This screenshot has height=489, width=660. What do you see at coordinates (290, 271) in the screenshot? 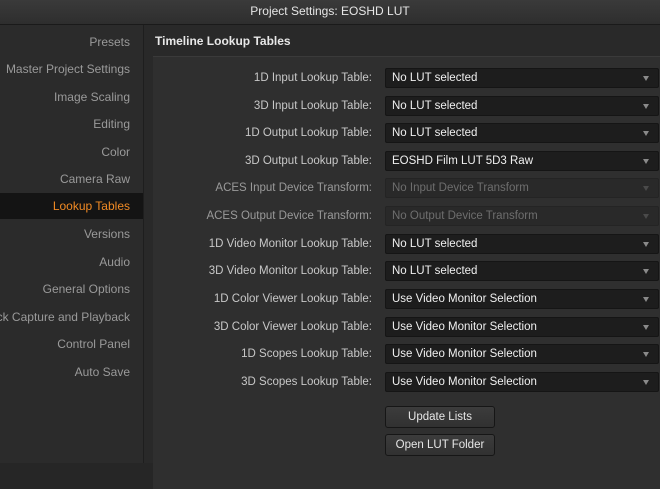
I see `row-label: 3D Video Monitor Lookup Table:` at bounding box center [290, 271].